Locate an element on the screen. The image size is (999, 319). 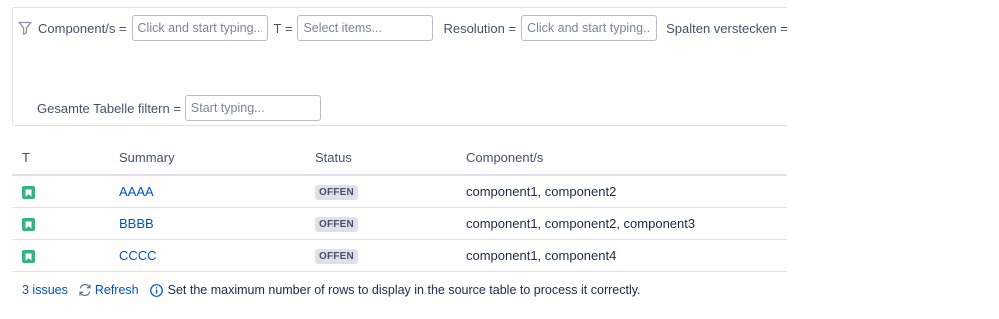
refresh-icon is located at coordinates (85, 290).